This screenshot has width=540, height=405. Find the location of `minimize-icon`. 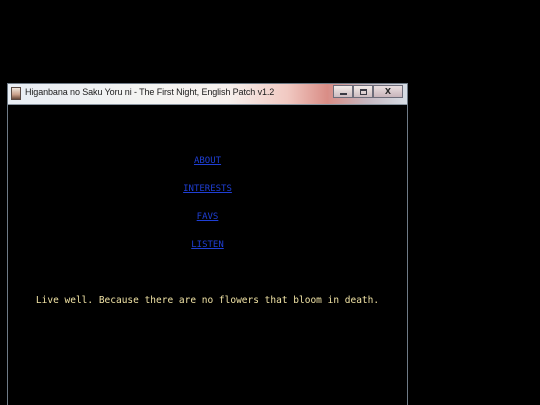

minimize-icon is located at coordinates (343, 93).